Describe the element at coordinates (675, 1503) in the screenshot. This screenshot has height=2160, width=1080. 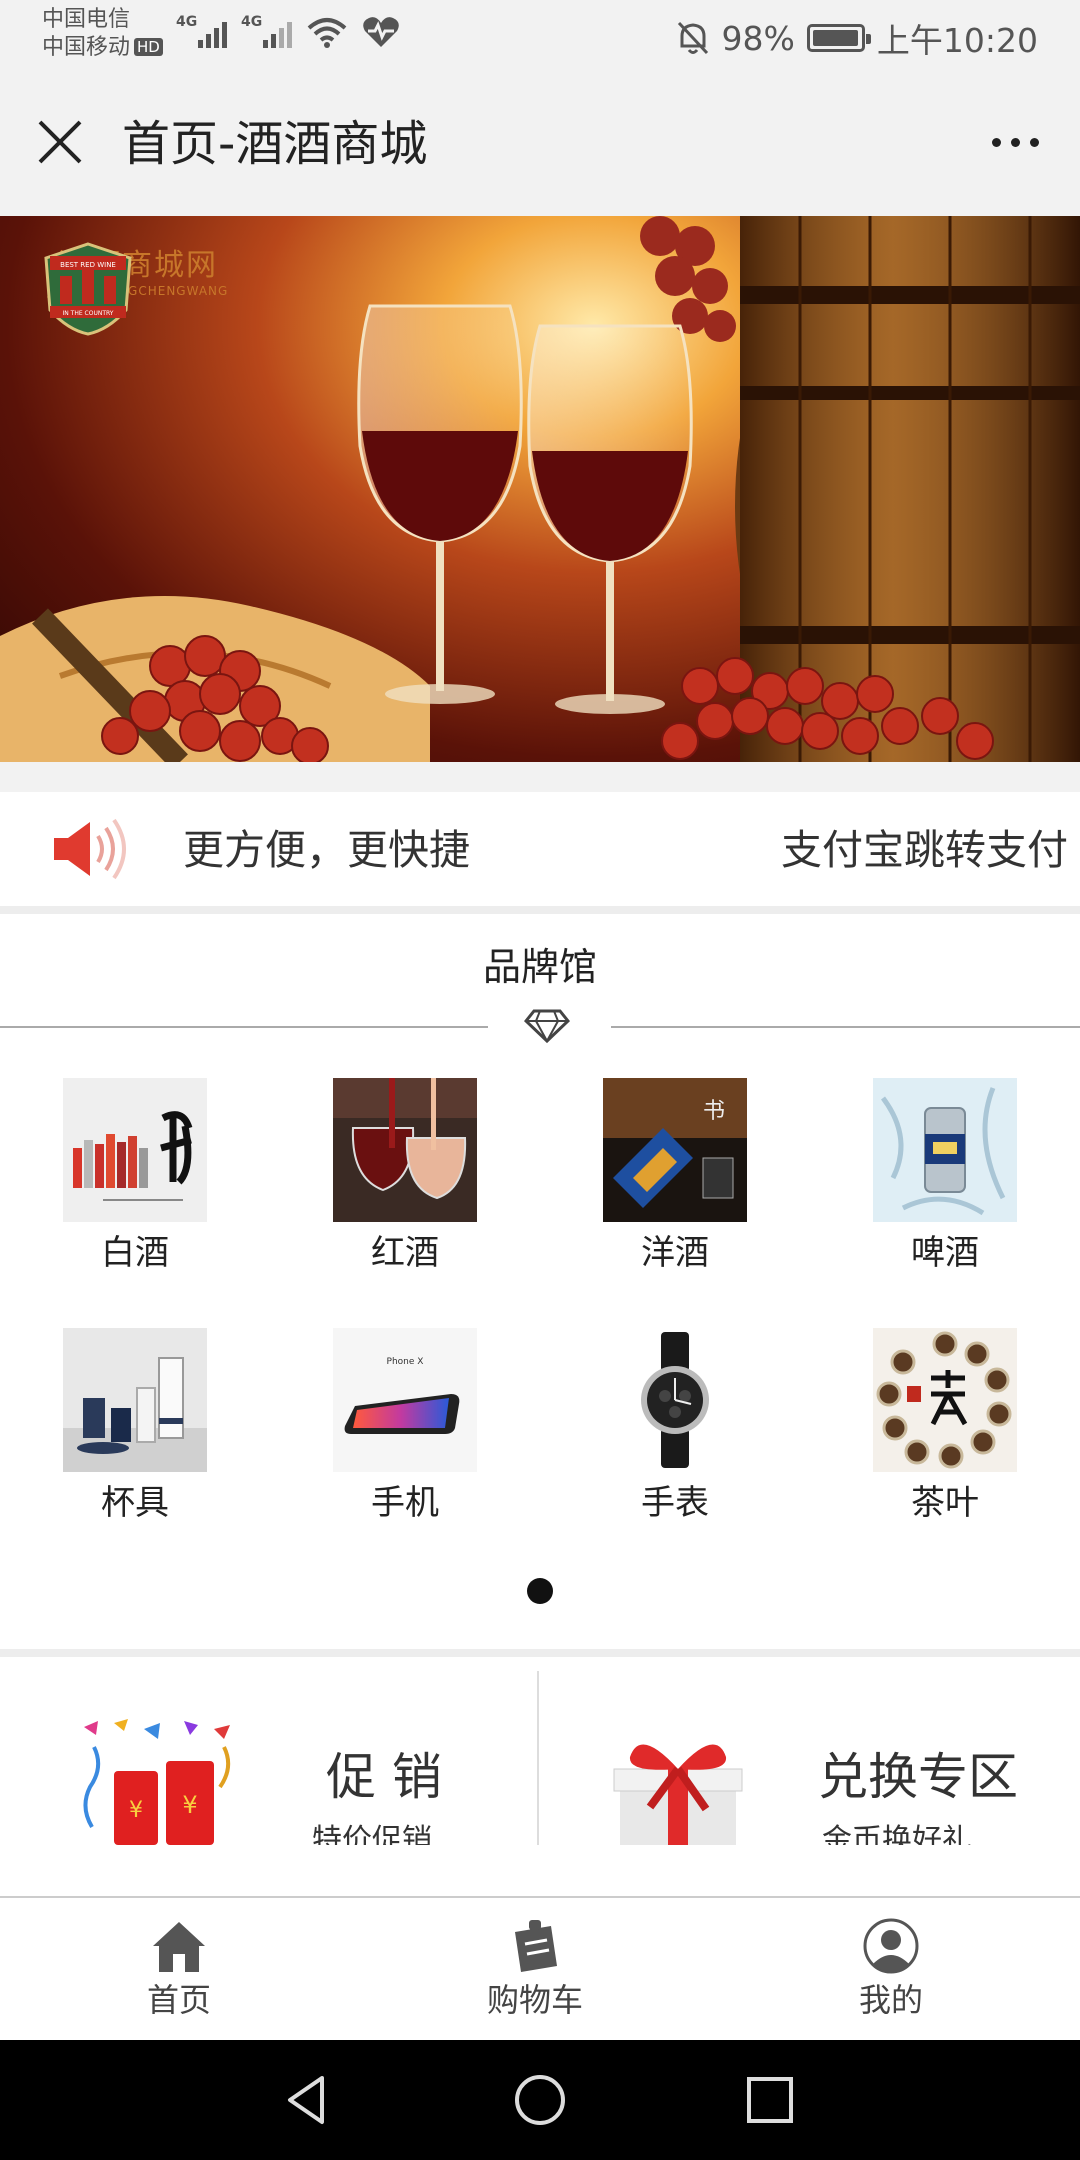
I see `brand-label: 手表` at that location.